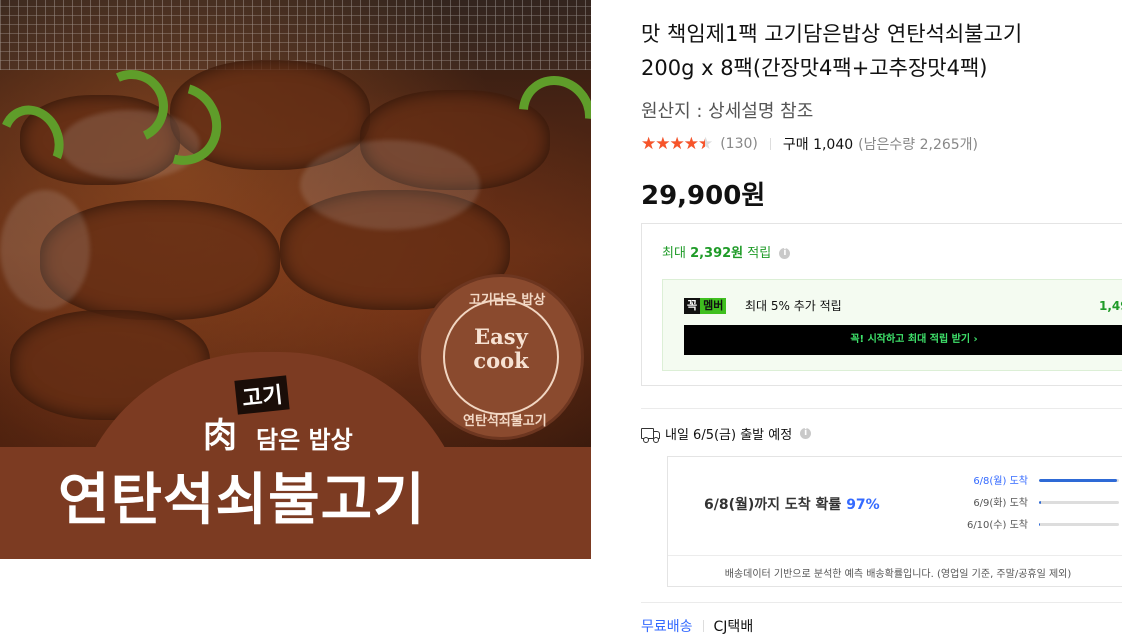  What do you see at coordinates (507, 300) in the screenshot?
I see `badge-ring-top: 고기담은 밥상` at bounding box center [507, 300].